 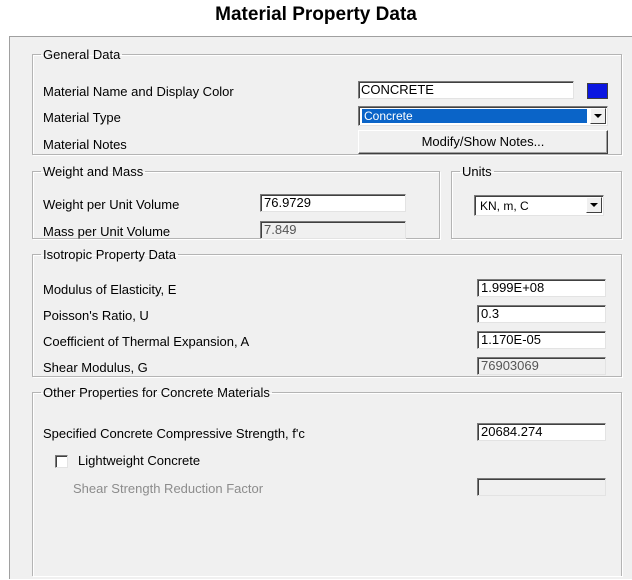 I want to click on material-name-input: CONCRETE, so click(x=466, y=90).